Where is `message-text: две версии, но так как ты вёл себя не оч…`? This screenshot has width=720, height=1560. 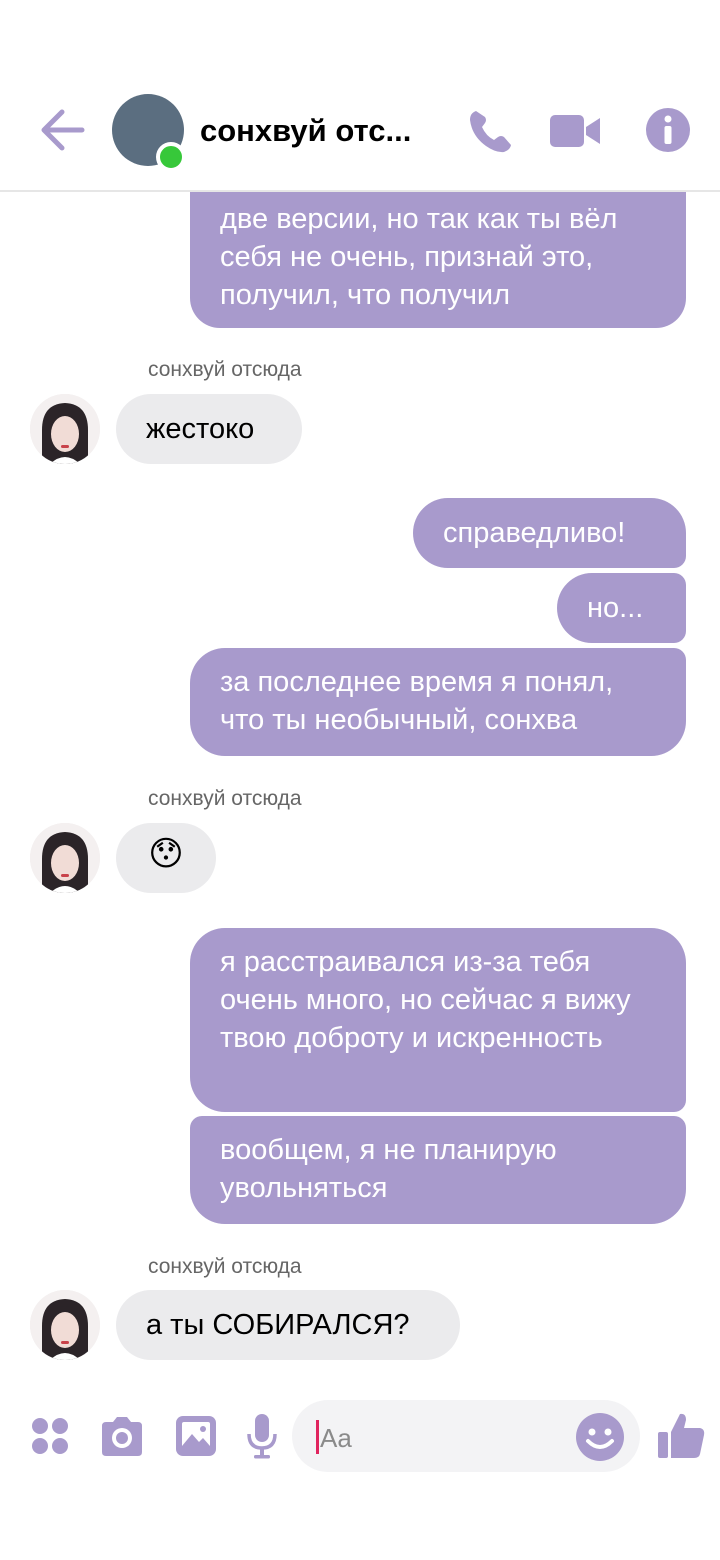 message-text: две версии, но так как ты вёл себя не оч… is located at coordinates (419, 257).